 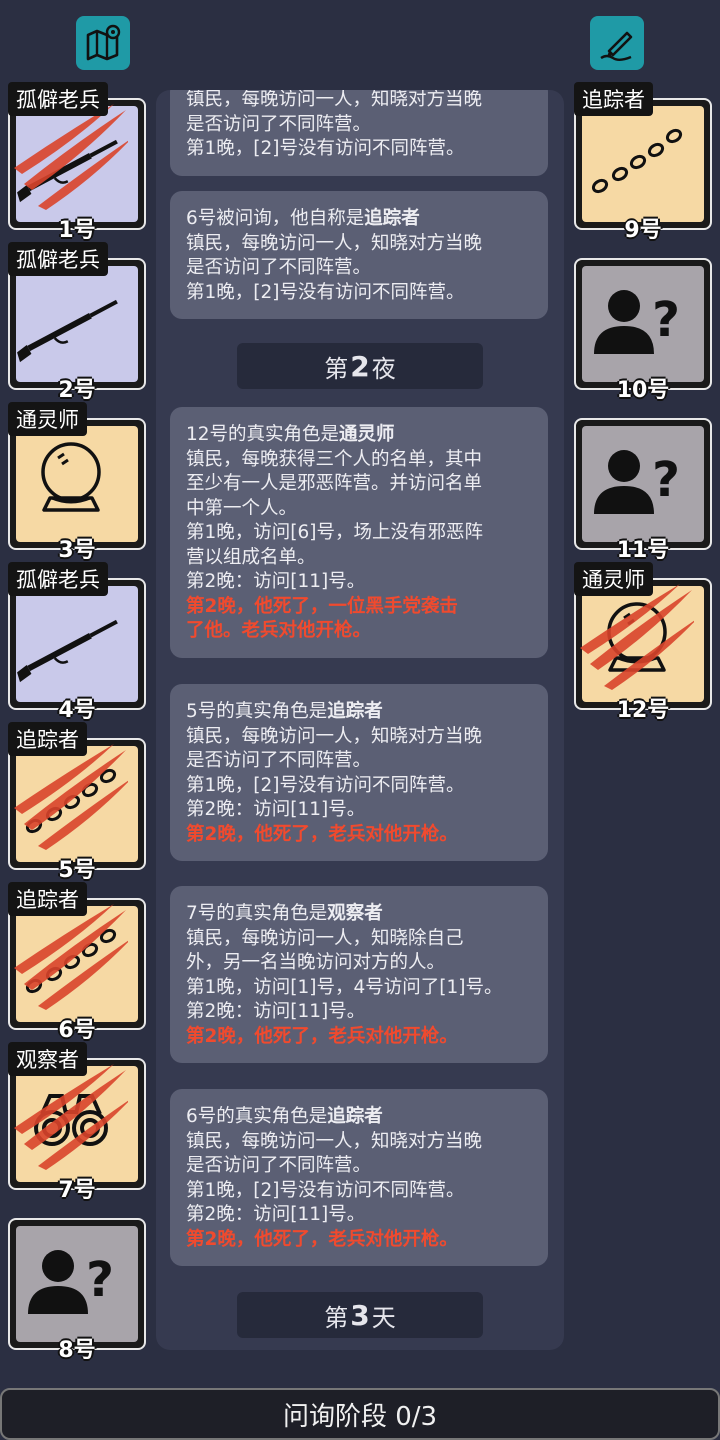 I want to click on phase-number: 2, so click(x=360, y=366).